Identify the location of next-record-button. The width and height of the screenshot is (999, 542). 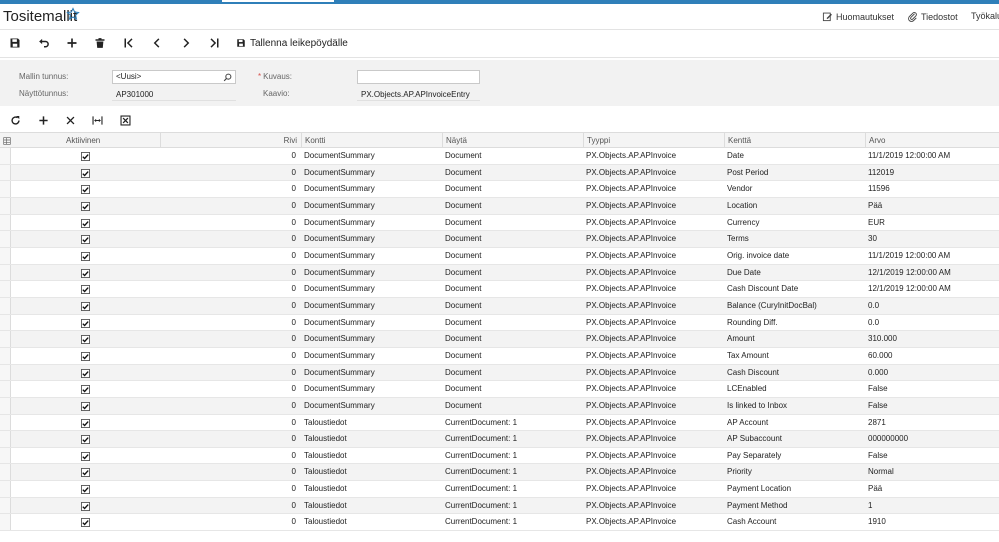
(186, 43).